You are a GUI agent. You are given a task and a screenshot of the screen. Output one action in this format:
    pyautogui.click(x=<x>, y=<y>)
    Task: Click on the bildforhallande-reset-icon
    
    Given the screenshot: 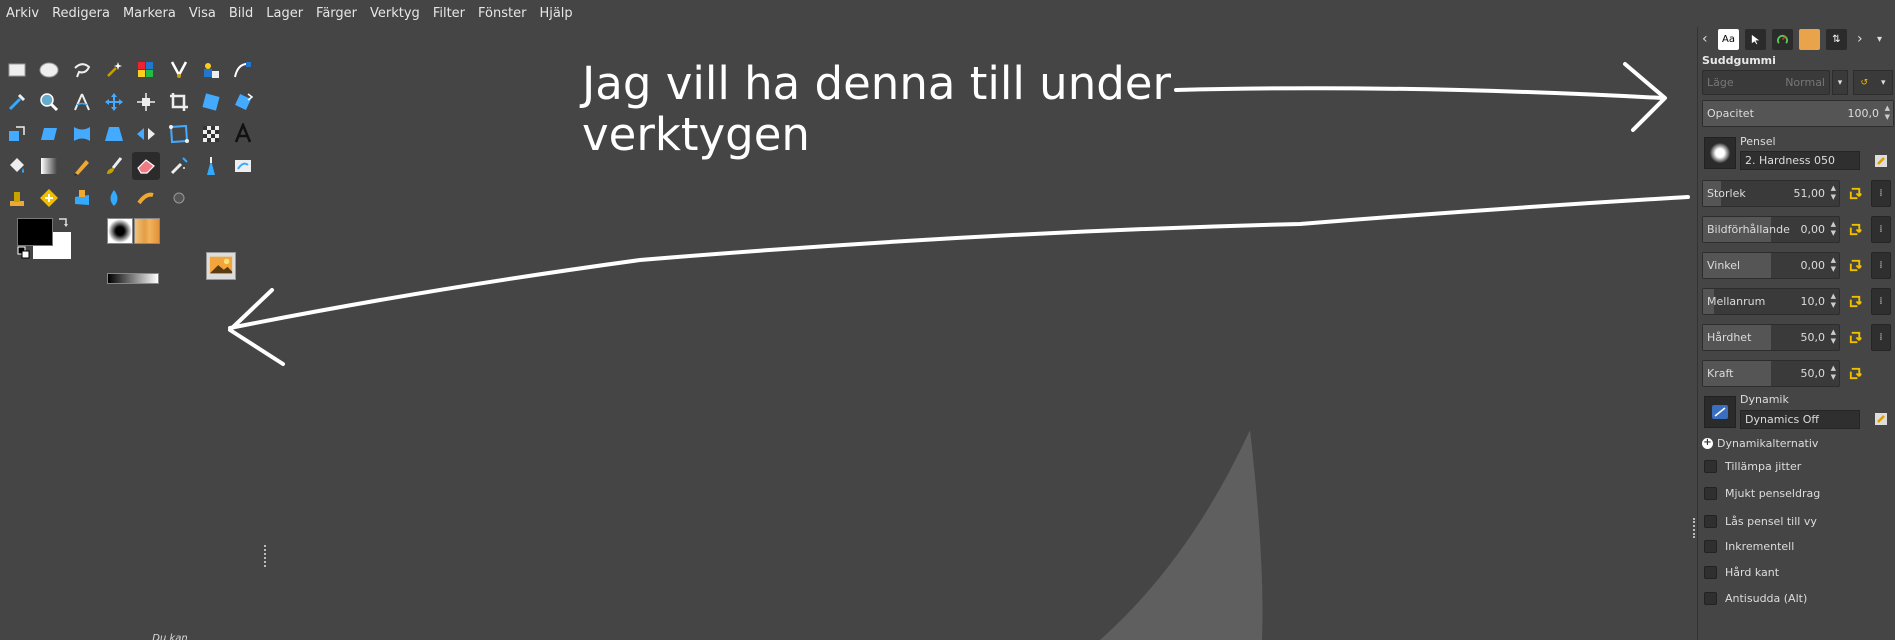 What is the action you would take?
    pyautogui.click(x=1855, y=229)
    